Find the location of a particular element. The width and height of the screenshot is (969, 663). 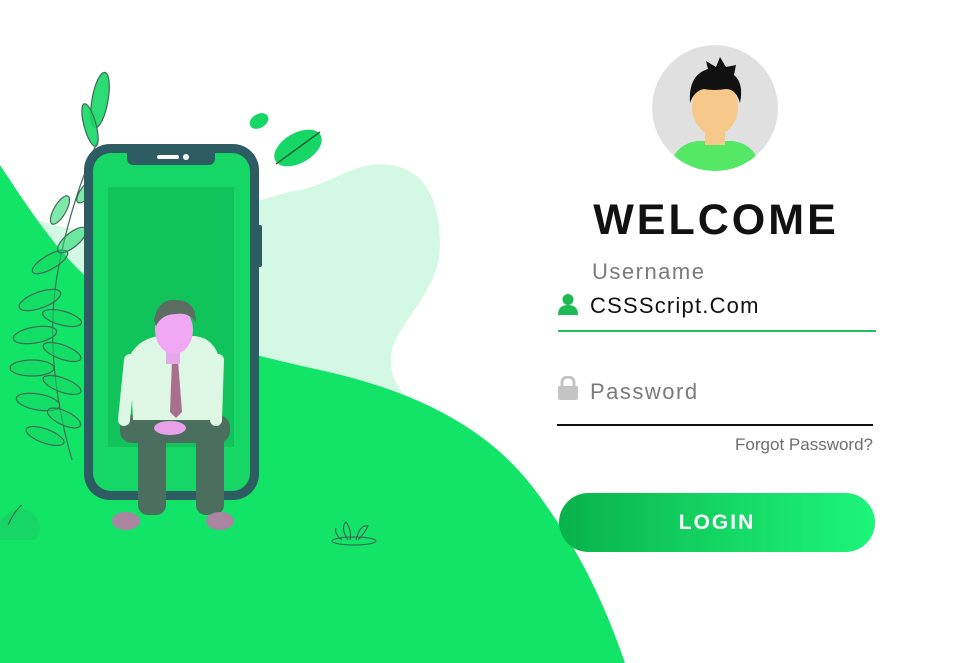

forgot-password-link: Forgot Password? is located at coordinates (804, 445).